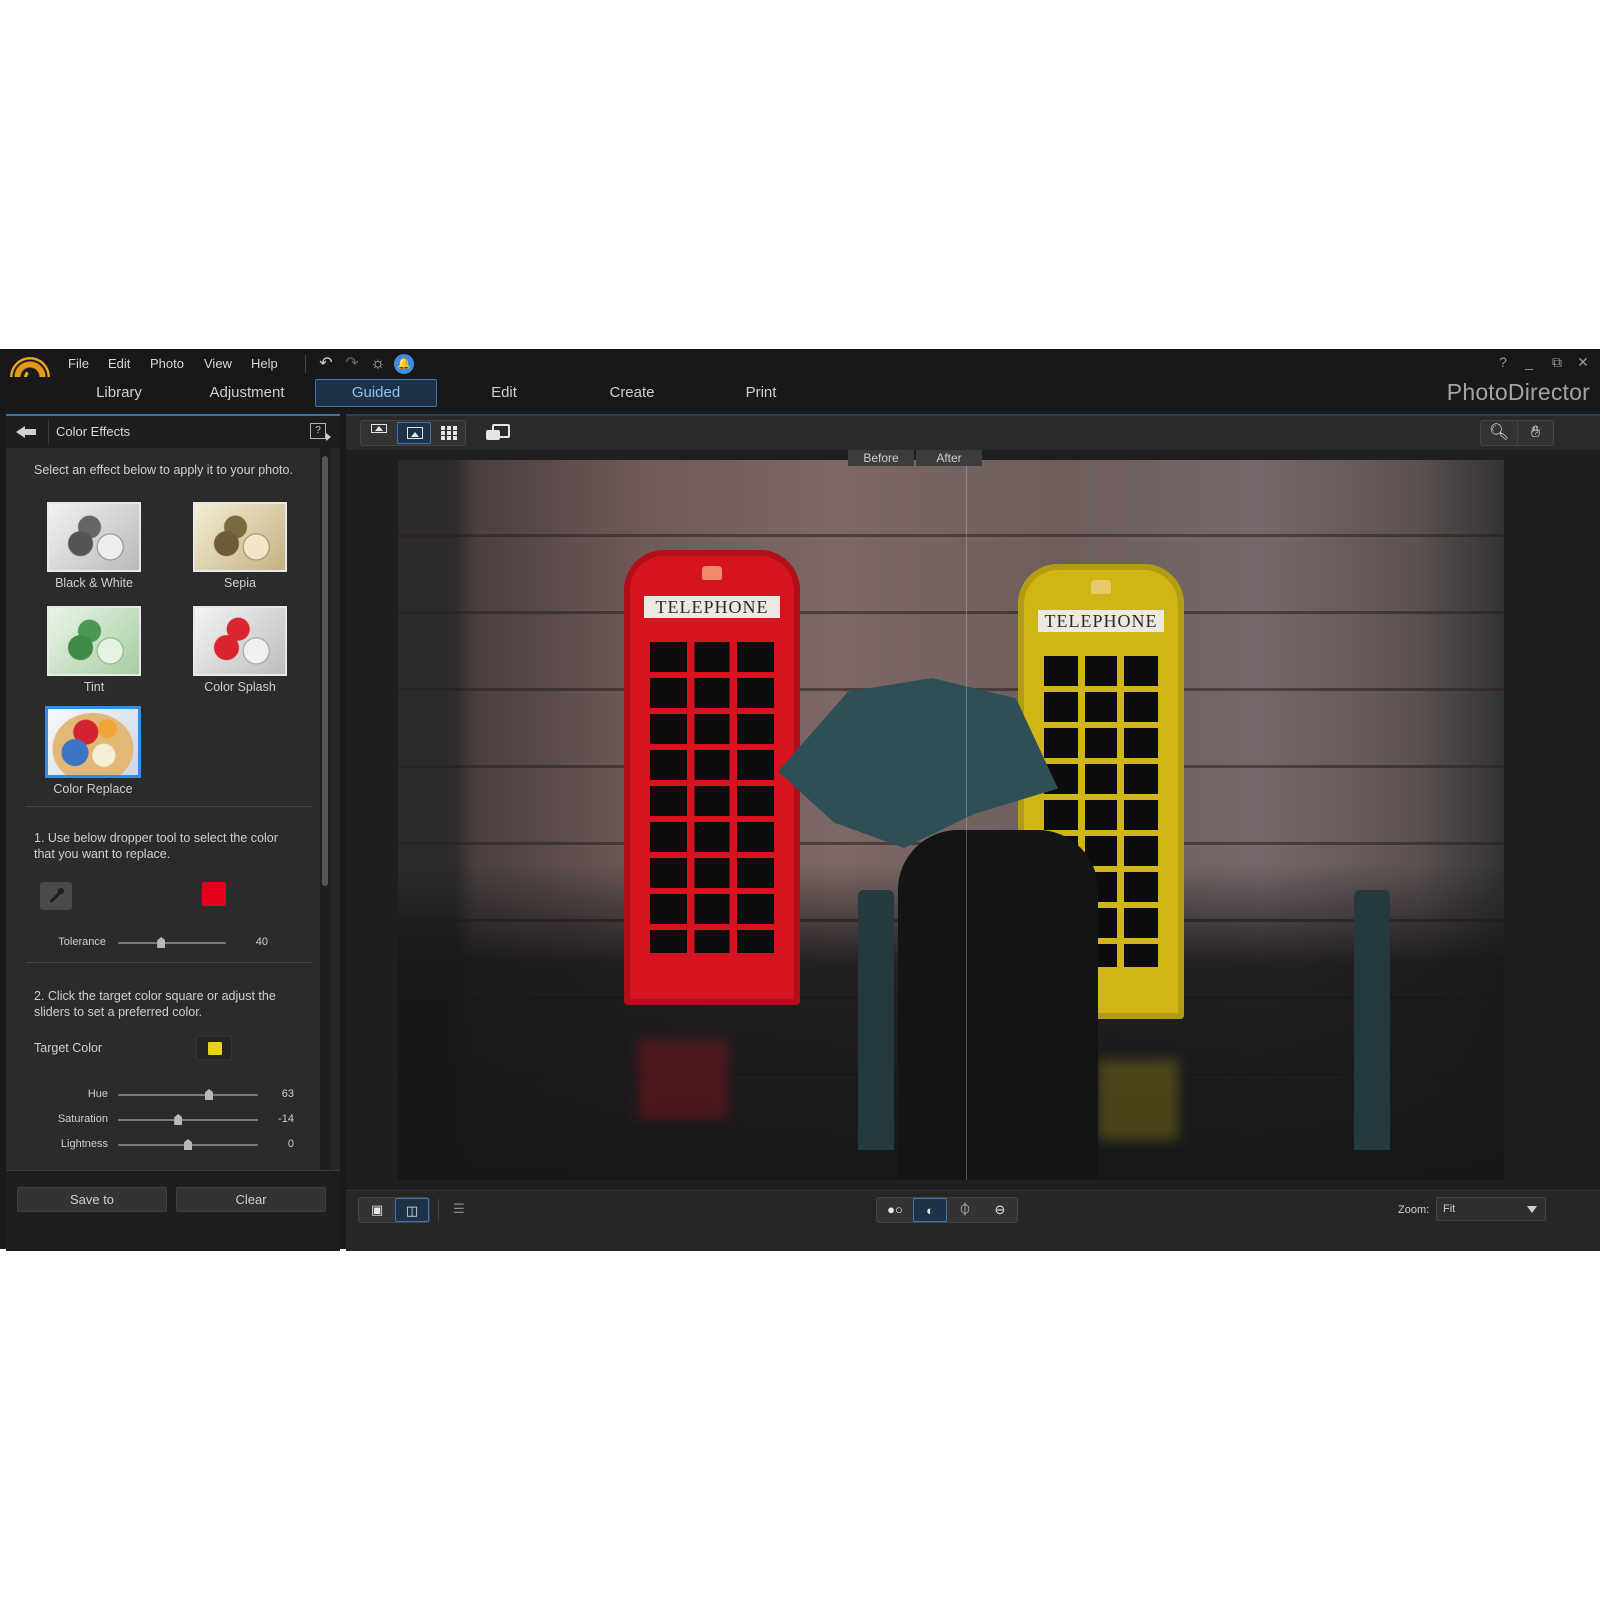 The width and height of the screenshot is (1600, 1600). I want to click on help-icon: ?, so click(1503, 362).